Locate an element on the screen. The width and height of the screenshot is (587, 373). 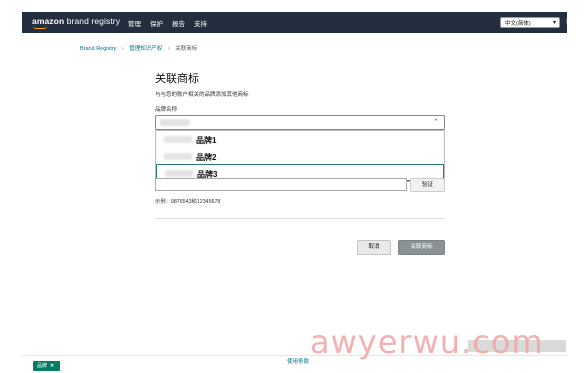
watermark-text: awyerwu.com is located at coordinates (427, 342).